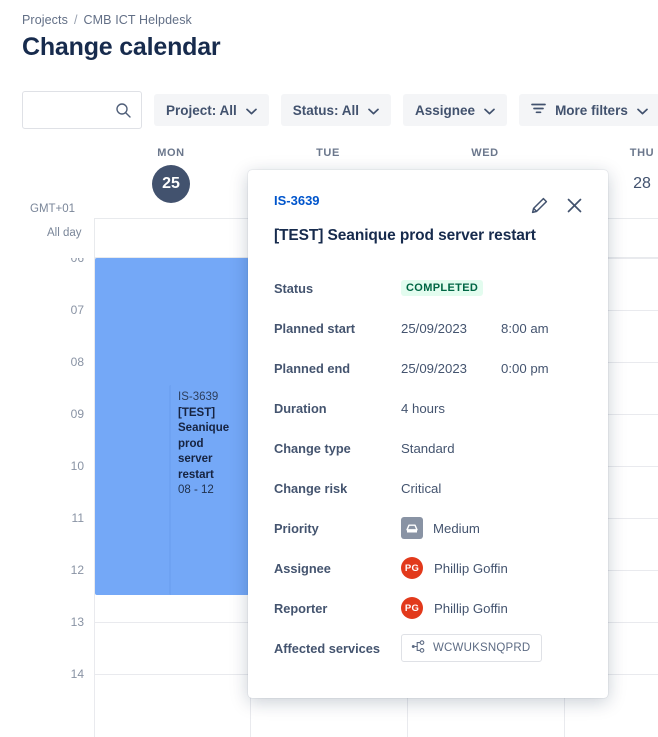  What do you see at coordinates (471, 608) in the screenshot?
I see `reporter-name: Phillip Goffin` at bounding box center [471, 608].